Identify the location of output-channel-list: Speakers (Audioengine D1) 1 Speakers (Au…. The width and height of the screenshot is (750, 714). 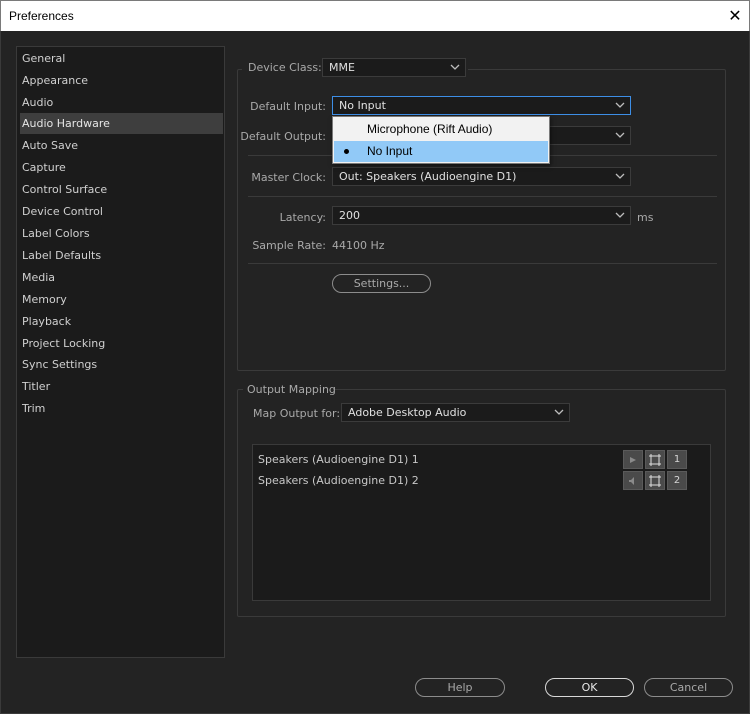
(481, 522).